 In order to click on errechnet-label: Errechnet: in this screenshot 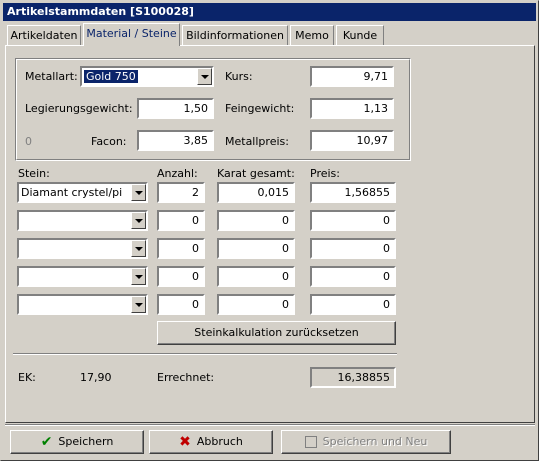, I will do `click(186, 377)`.